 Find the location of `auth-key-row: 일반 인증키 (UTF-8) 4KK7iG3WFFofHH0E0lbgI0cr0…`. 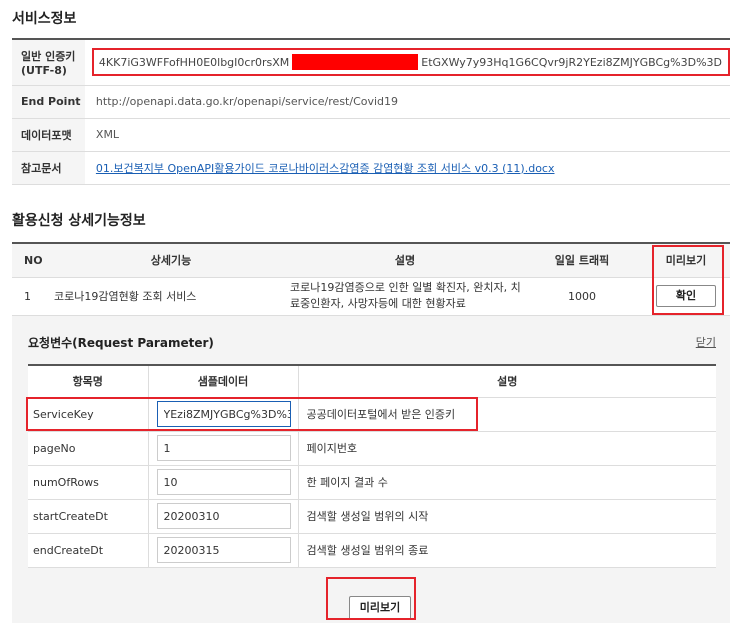

auth-key-row: 일반 인증키 (UTF-8) 4KK7iG3WFFofHH0E0lbgI0cr0… is located at coordinates (371, 62).